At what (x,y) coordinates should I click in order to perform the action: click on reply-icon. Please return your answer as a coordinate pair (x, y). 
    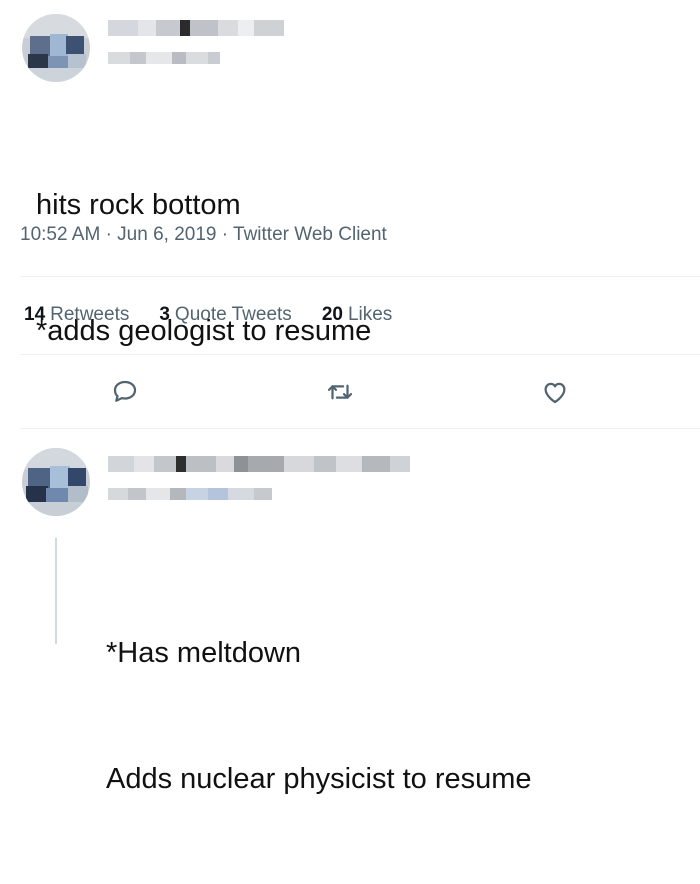
    Looking at the image, I should click on (125, 391).